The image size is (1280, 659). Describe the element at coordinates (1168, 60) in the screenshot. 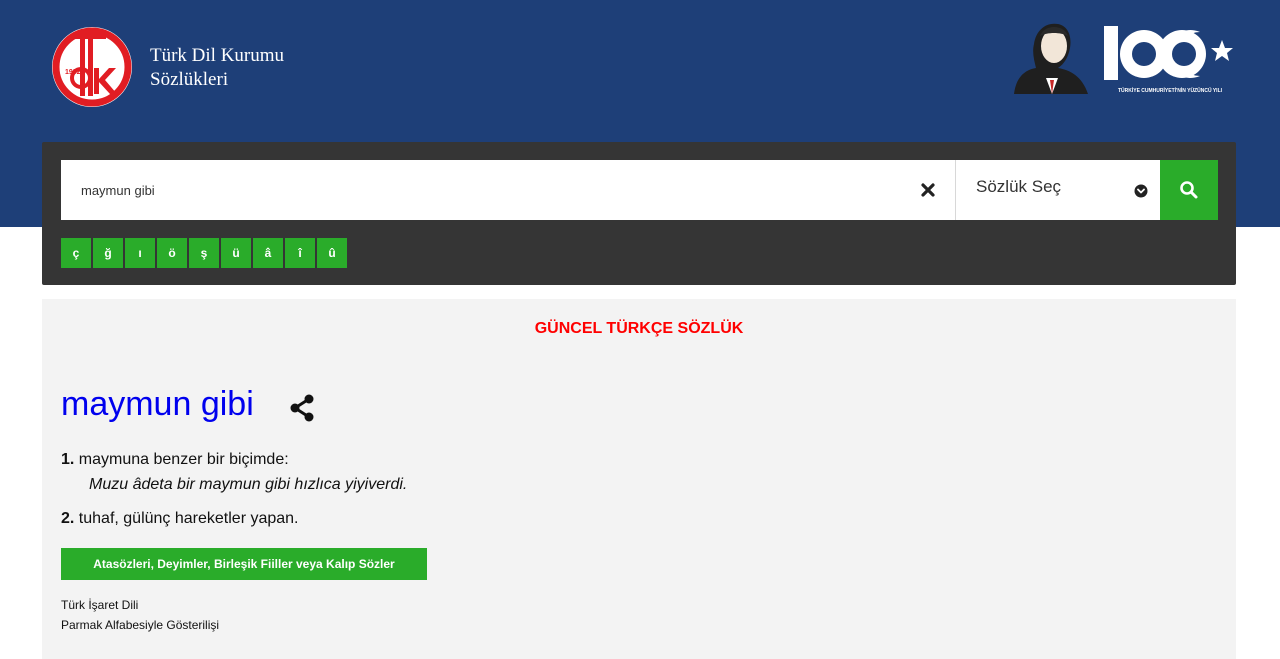

I see `centennial-logo: TÜRKİYE CUMHURİYETİ'NİN YÜZÜNCÜ YILI` at that location.